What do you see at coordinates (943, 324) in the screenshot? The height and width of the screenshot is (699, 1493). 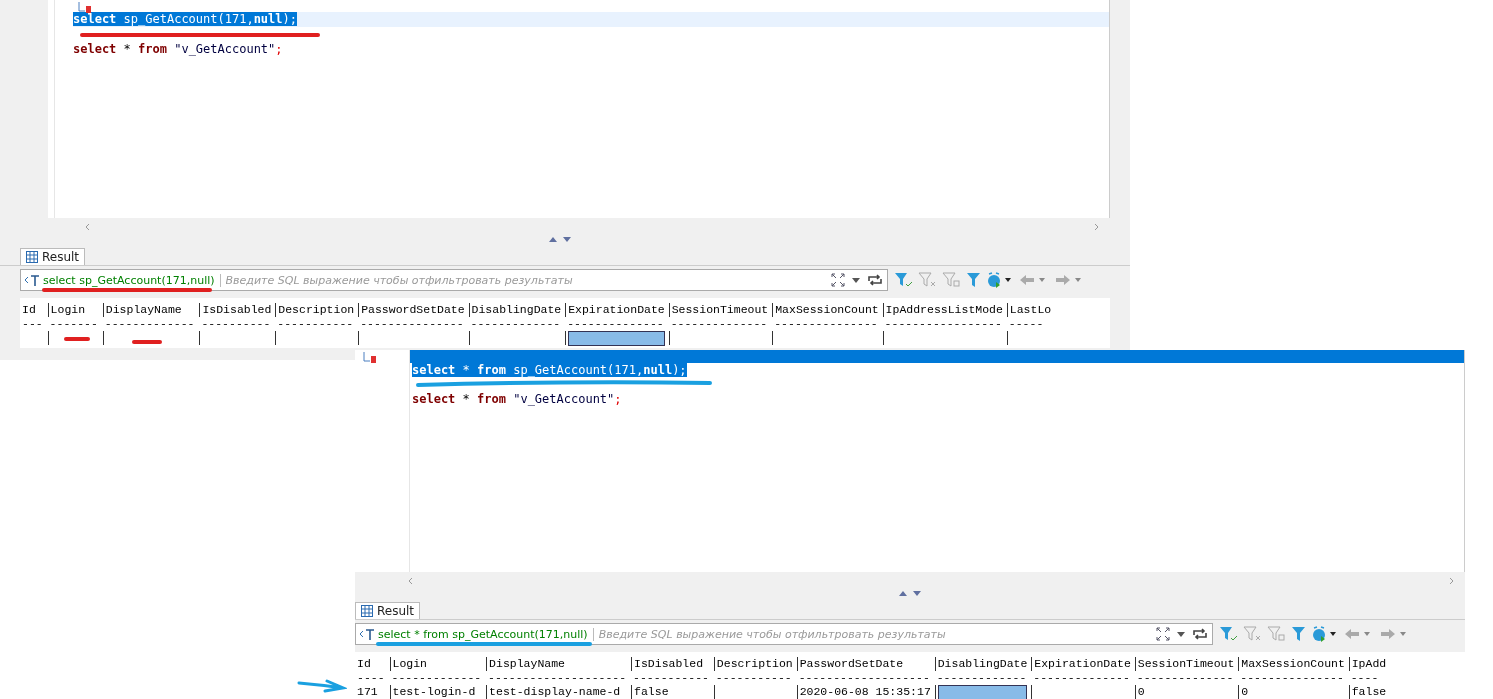 I see `column-rule: -----------------` at bounding box center [943, 324].